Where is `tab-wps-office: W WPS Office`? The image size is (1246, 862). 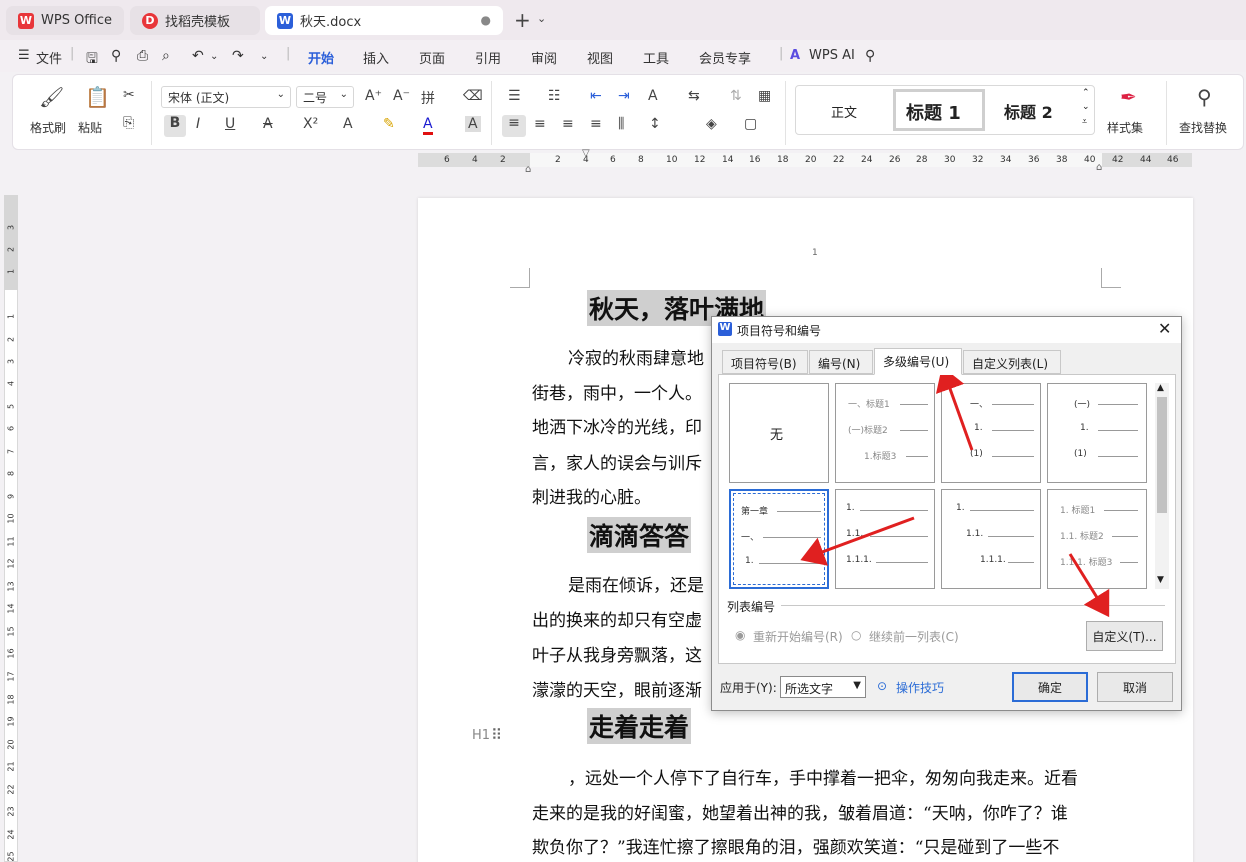
tab-wps-office: W WPS Office is located at coordinates (65, 20).